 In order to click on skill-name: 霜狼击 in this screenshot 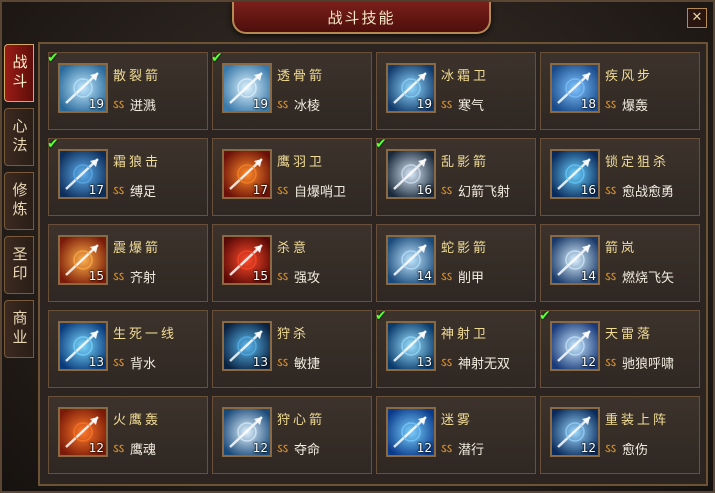, I will do `click(137, 162)`.